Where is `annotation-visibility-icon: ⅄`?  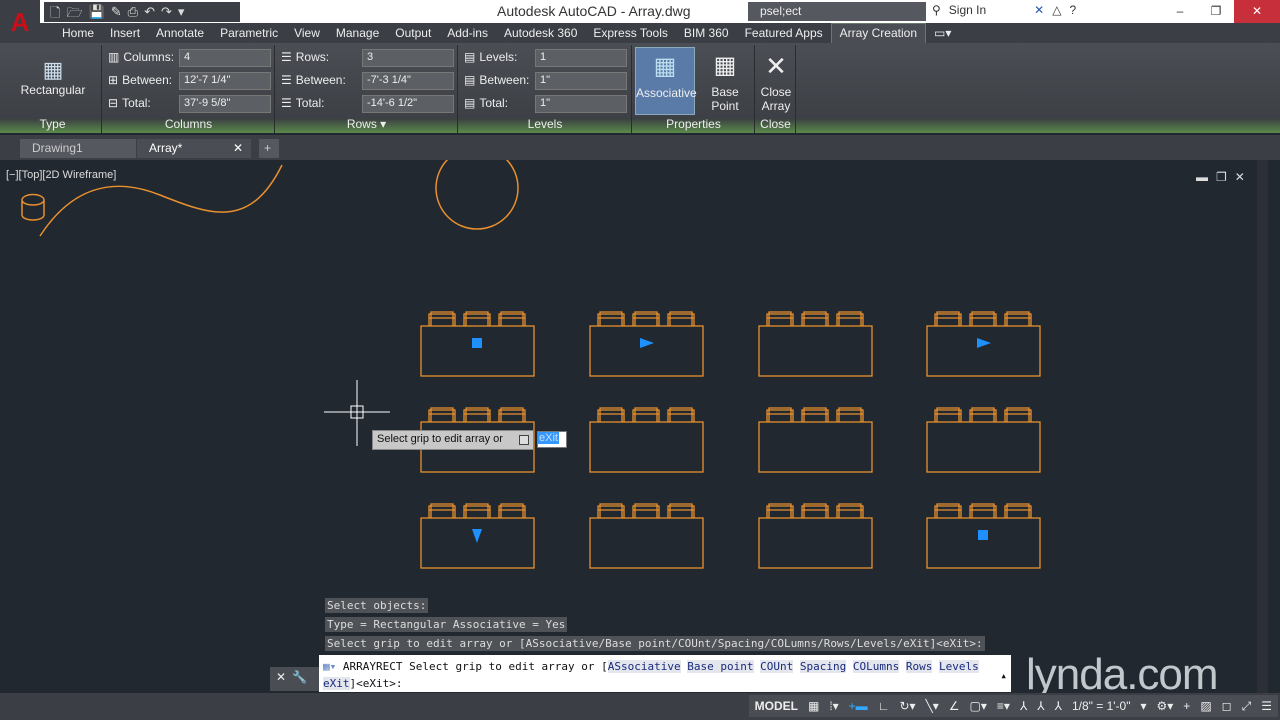 annotation-visibility-icon: ⅄ is located at coordinates (1023, 706).